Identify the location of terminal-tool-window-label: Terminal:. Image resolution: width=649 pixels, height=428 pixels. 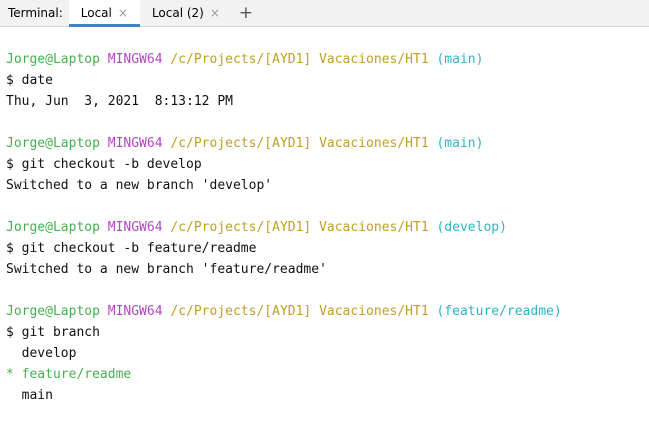
(35, 13).